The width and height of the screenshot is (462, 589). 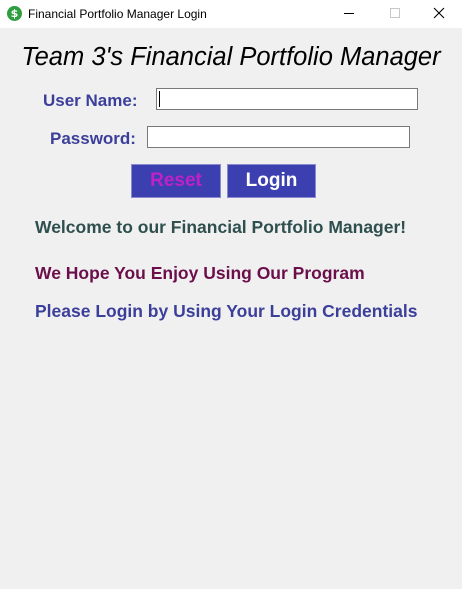 I want to click on minimize-icon, so click(x=349, y=13).